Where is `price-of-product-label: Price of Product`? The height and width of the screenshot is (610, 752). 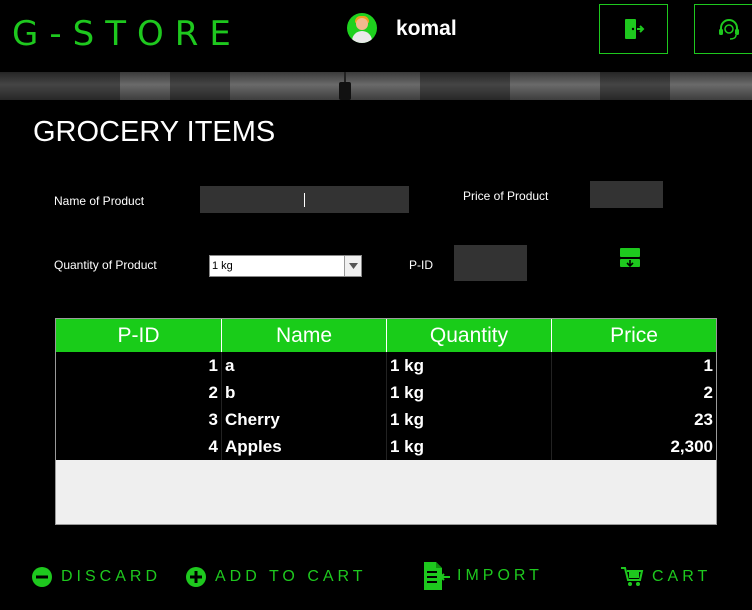 price-of-product-label: Price of Product is located at coordinates (506, 196).